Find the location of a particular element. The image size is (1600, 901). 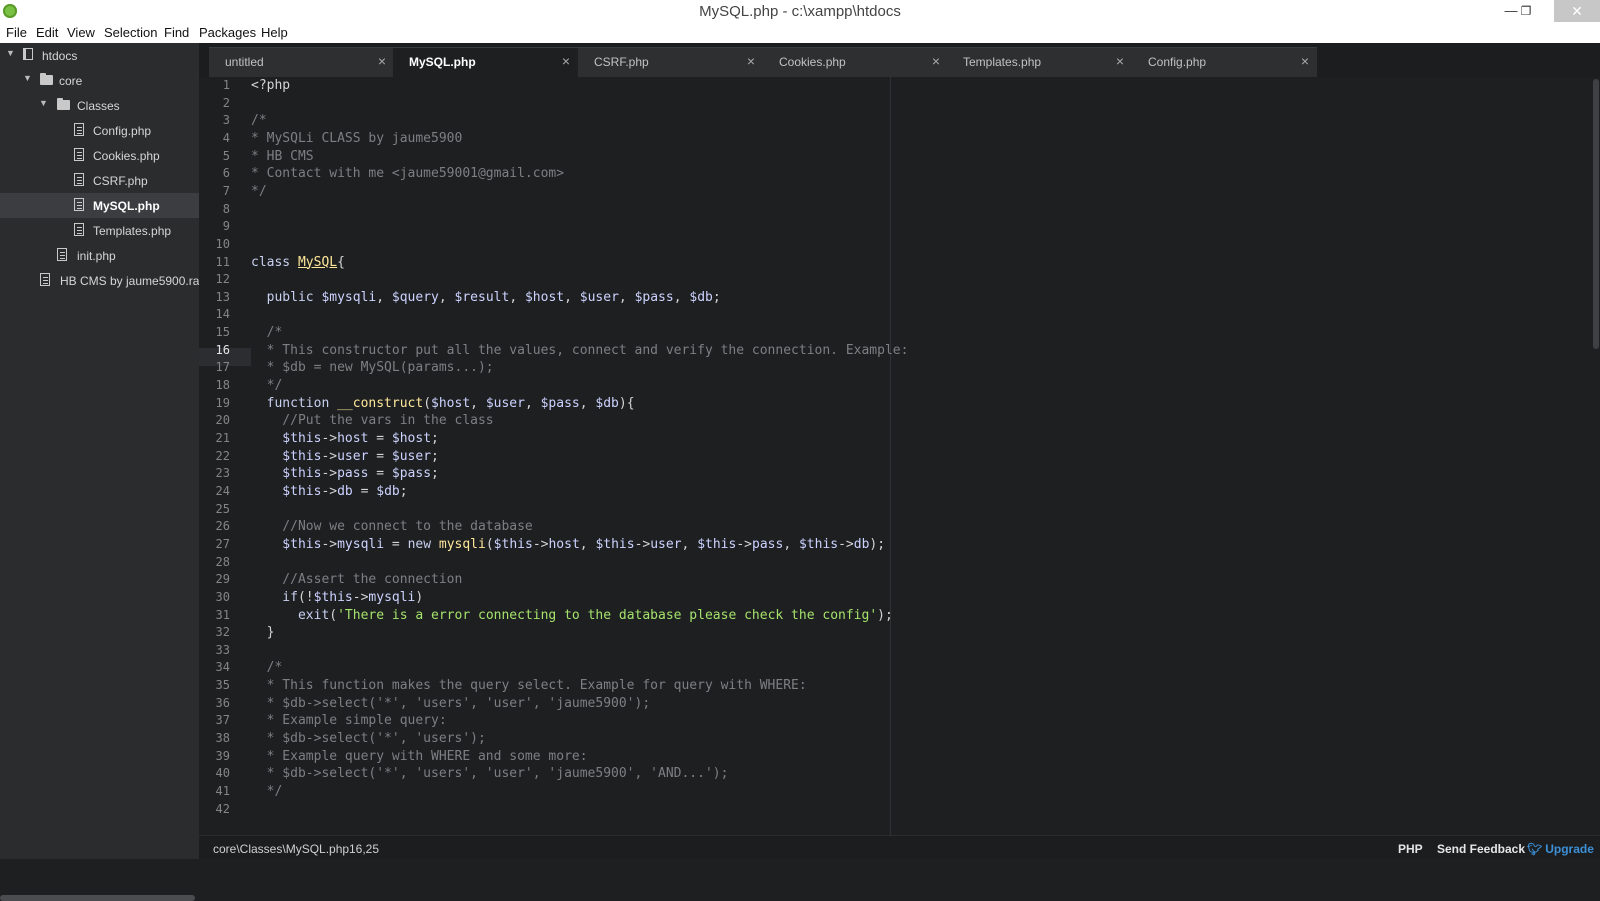

maximize-button: ❐ is located at coordinates (1526, 11).